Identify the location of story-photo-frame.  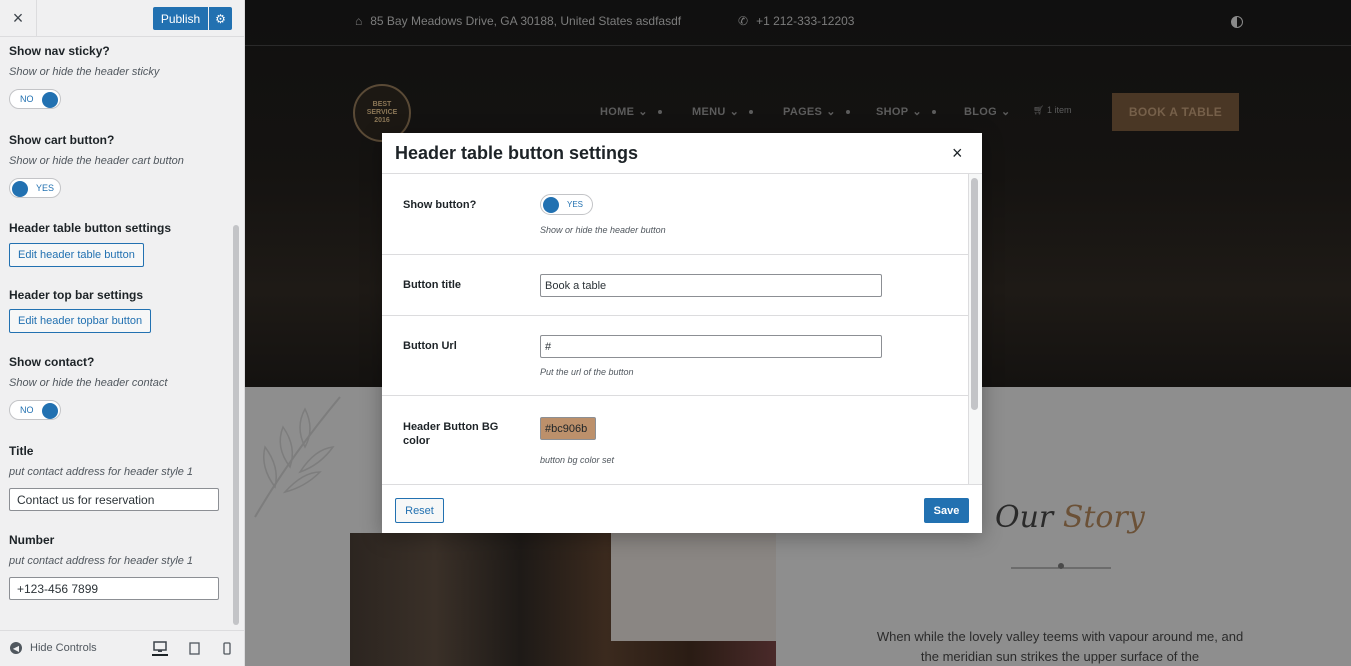
(693, 587).